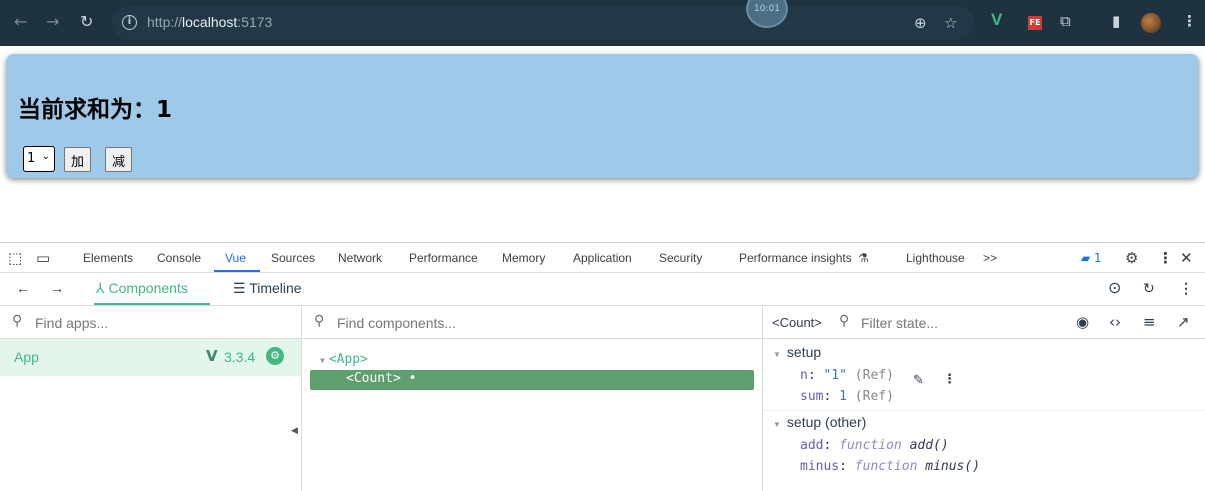 The width and height of the screenshot is (1205, 491). I want to click on gear-icon: ⚙, so click(1131, 258).